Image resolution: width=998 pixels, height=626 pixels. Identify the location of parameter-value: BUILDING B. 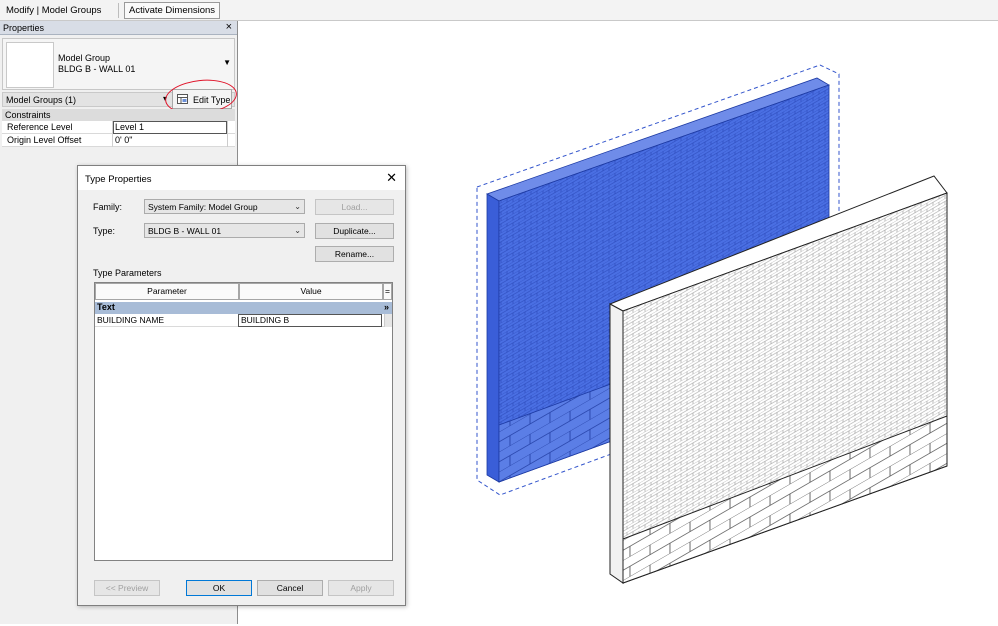
(265, 320).